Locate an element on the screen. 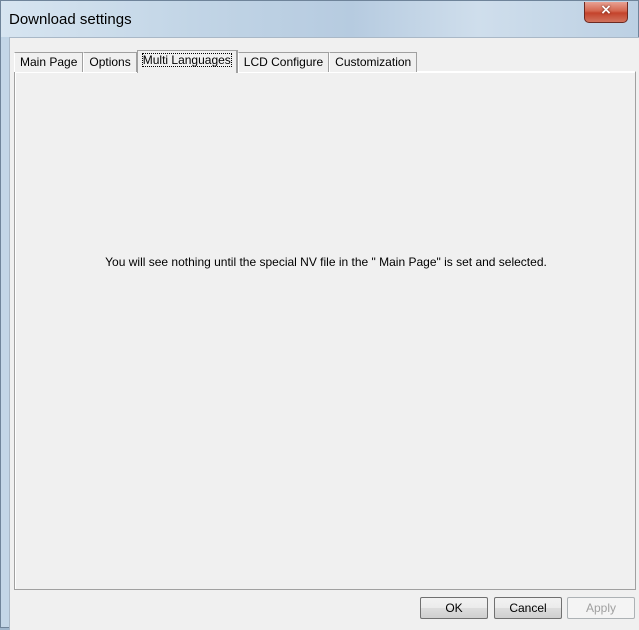 The image size is (639, 630). tab-label: Options is located at coordinates (110, 62).